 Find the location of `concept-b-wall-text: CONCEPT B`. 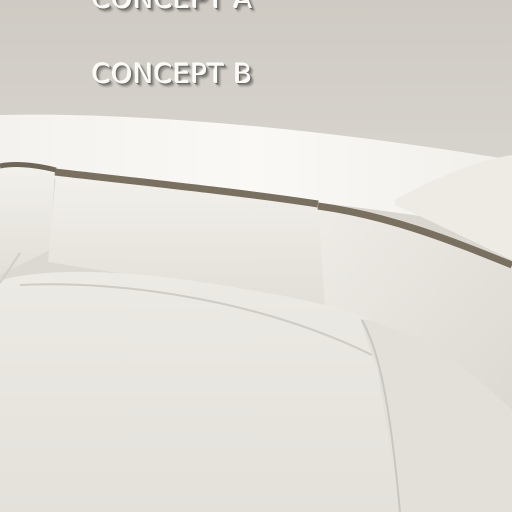

concept-b-wall-text: CONCEPT B is located at coordinates (172, 74).